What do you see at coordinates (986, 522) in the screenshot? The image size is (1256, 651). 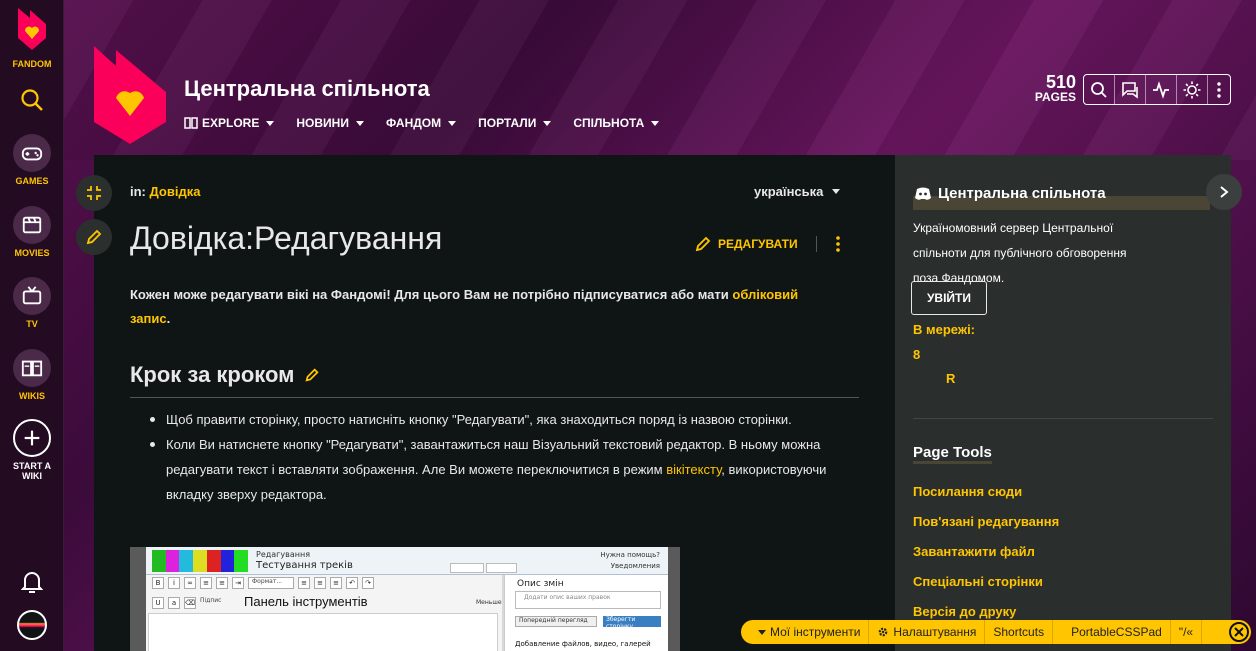 I see `page-tool-related-changes: Пов'язані редагування` at bounding box center [986, 522].